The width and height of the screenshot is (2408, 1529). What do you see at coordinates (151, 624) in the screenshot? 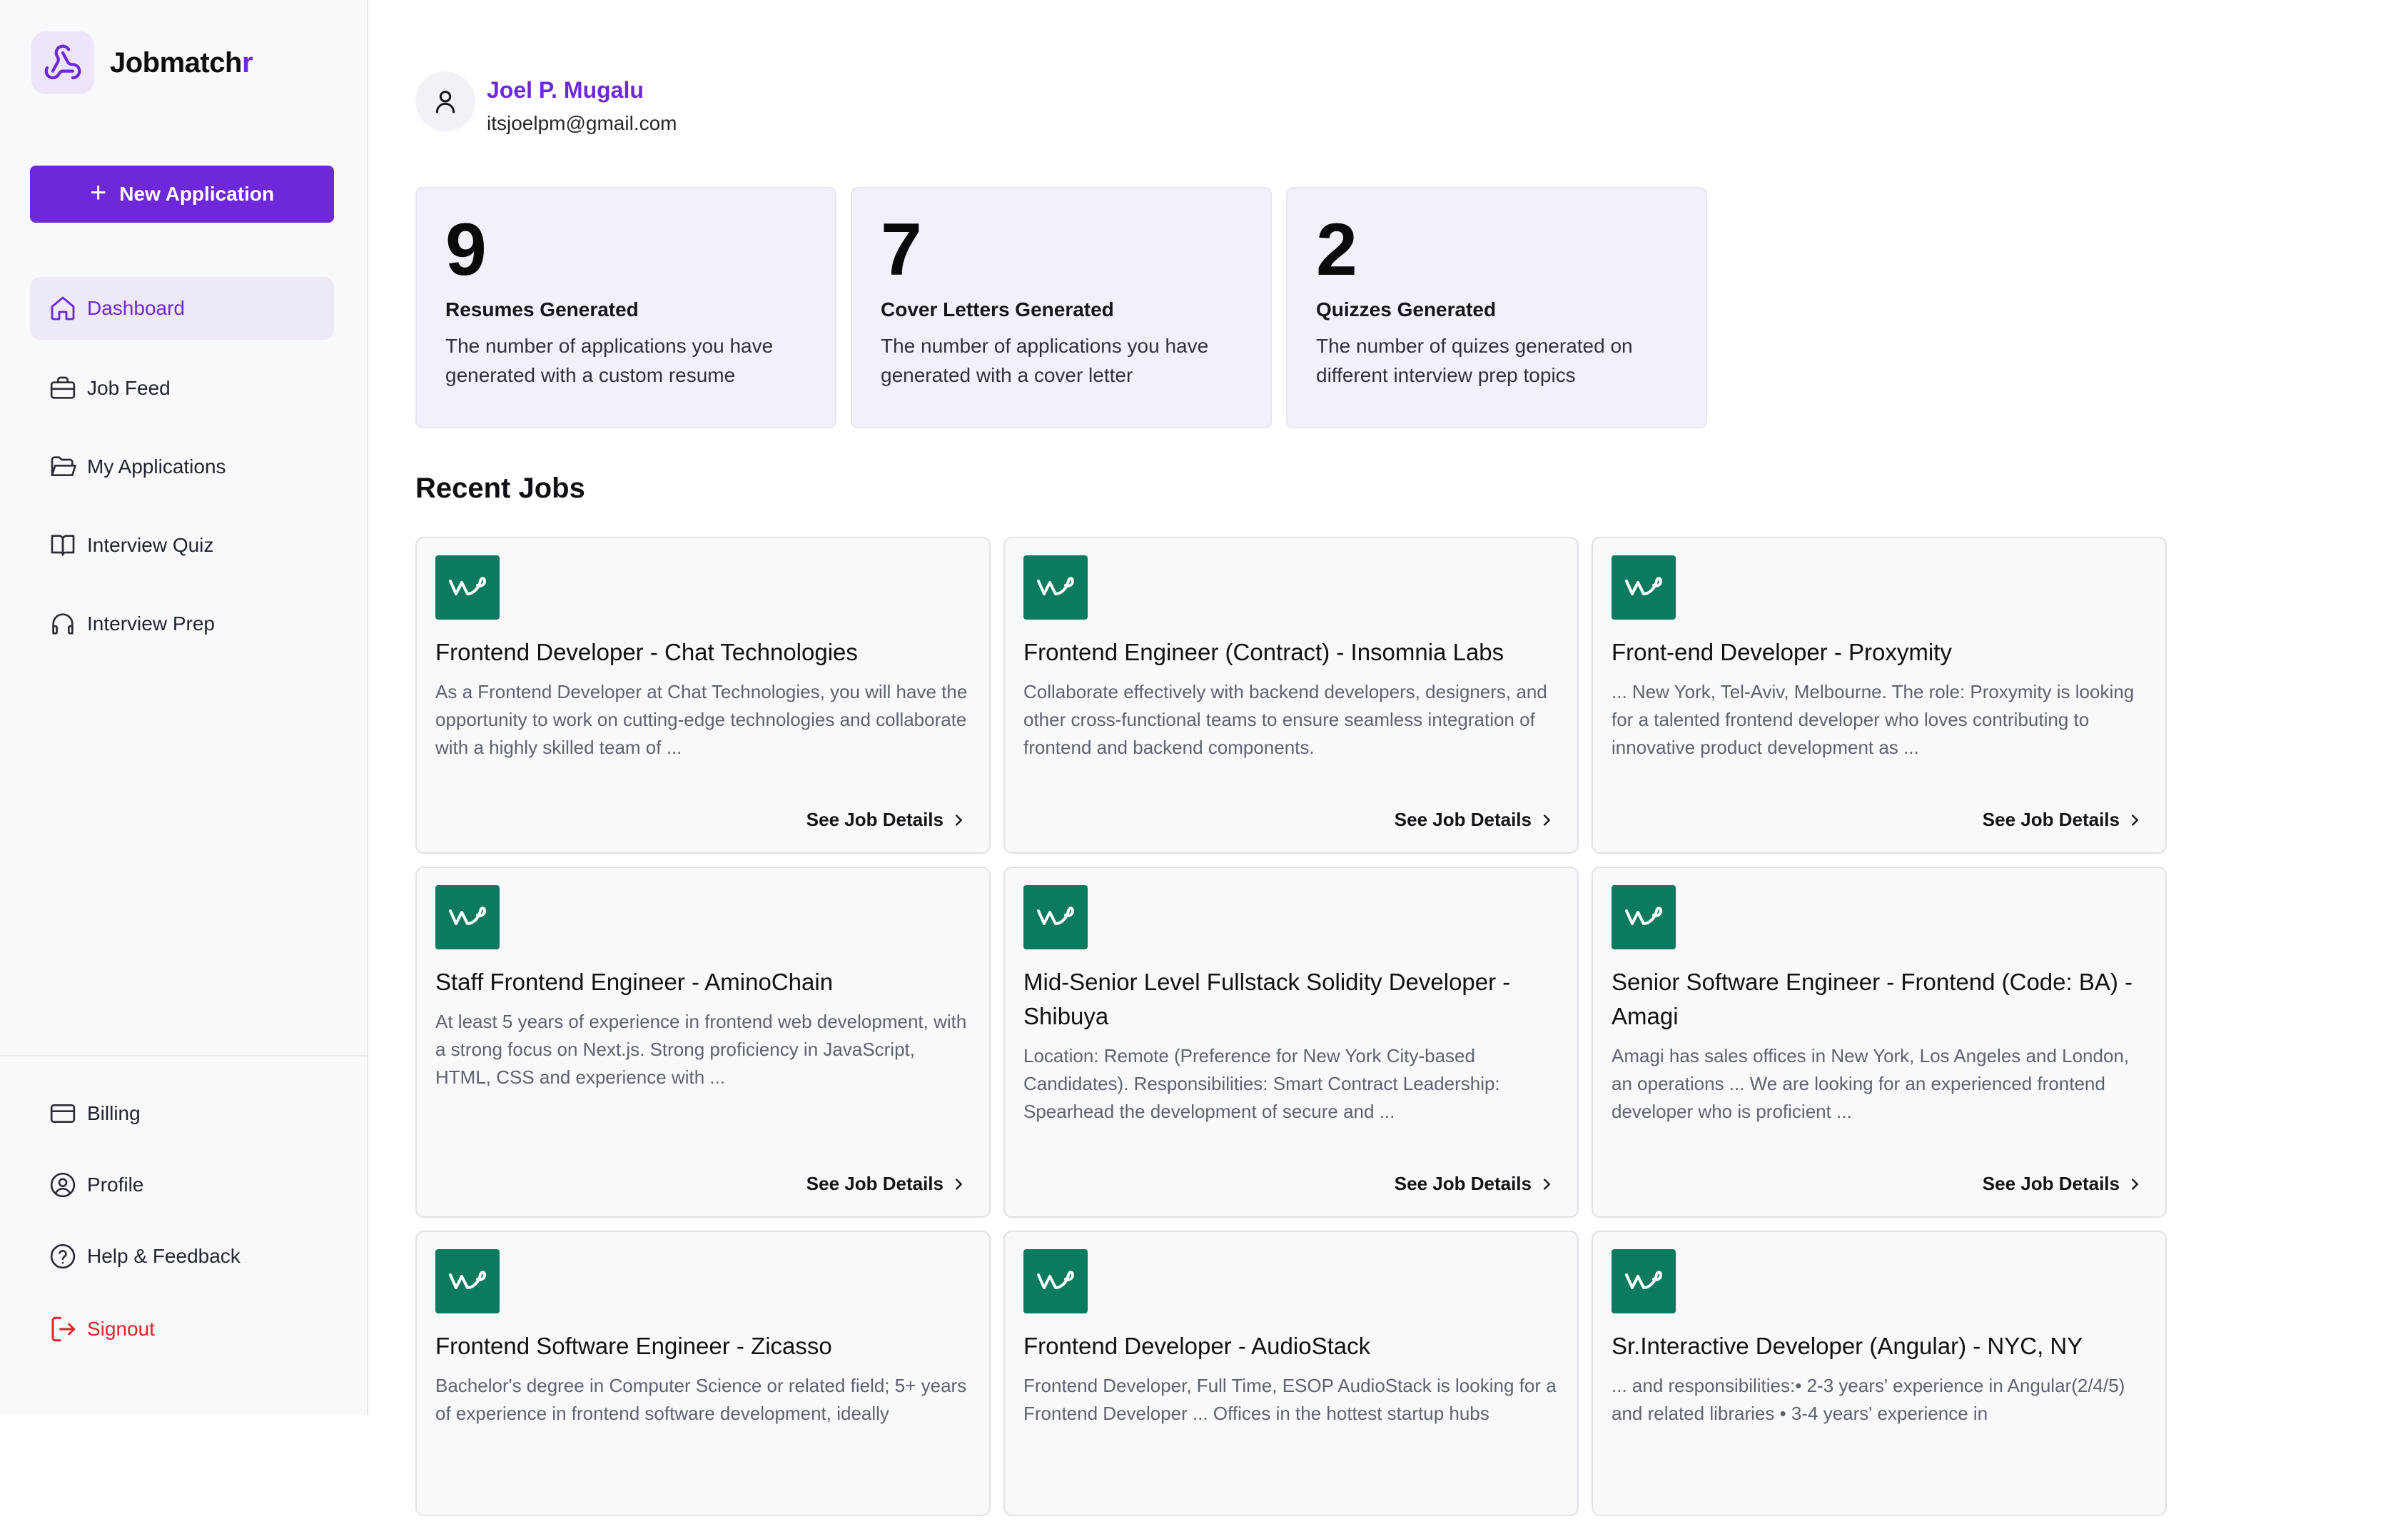
I see `sidebar-item-label: Interview Prep` at bounding box center [151, 624].